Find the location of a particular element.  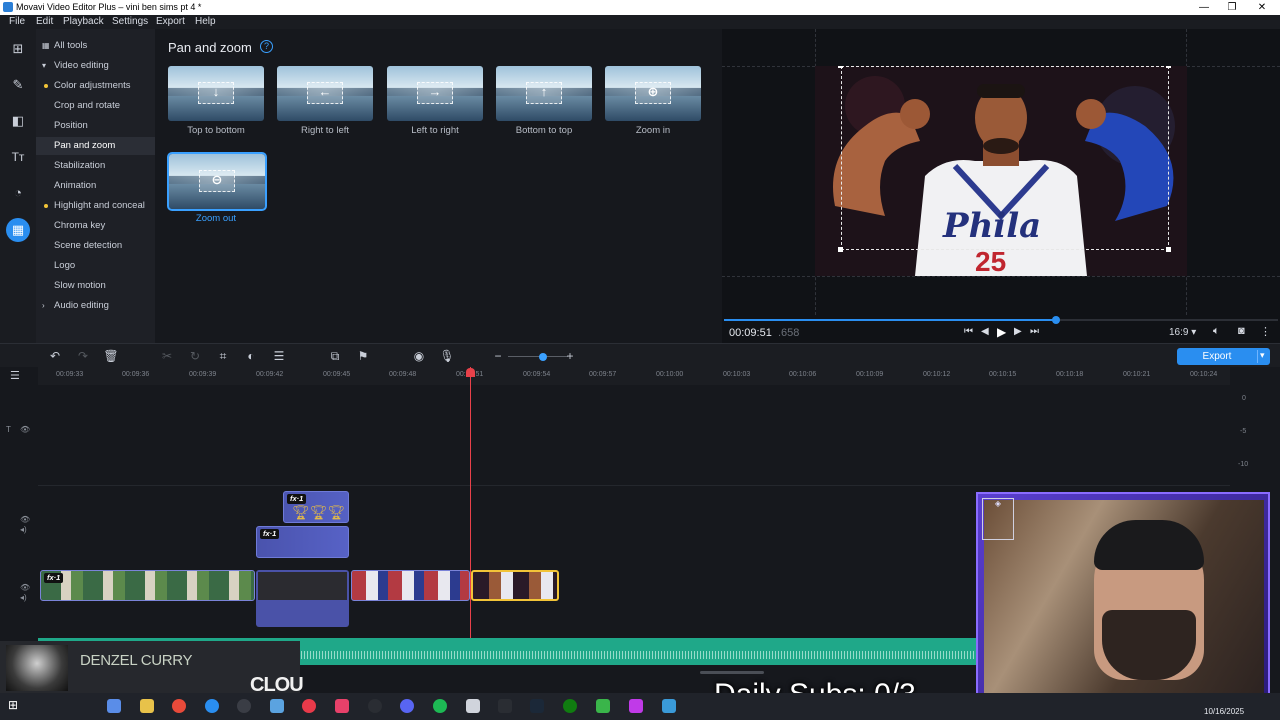

more-tools-icon: ▦ is located at coordinates (18, 230).